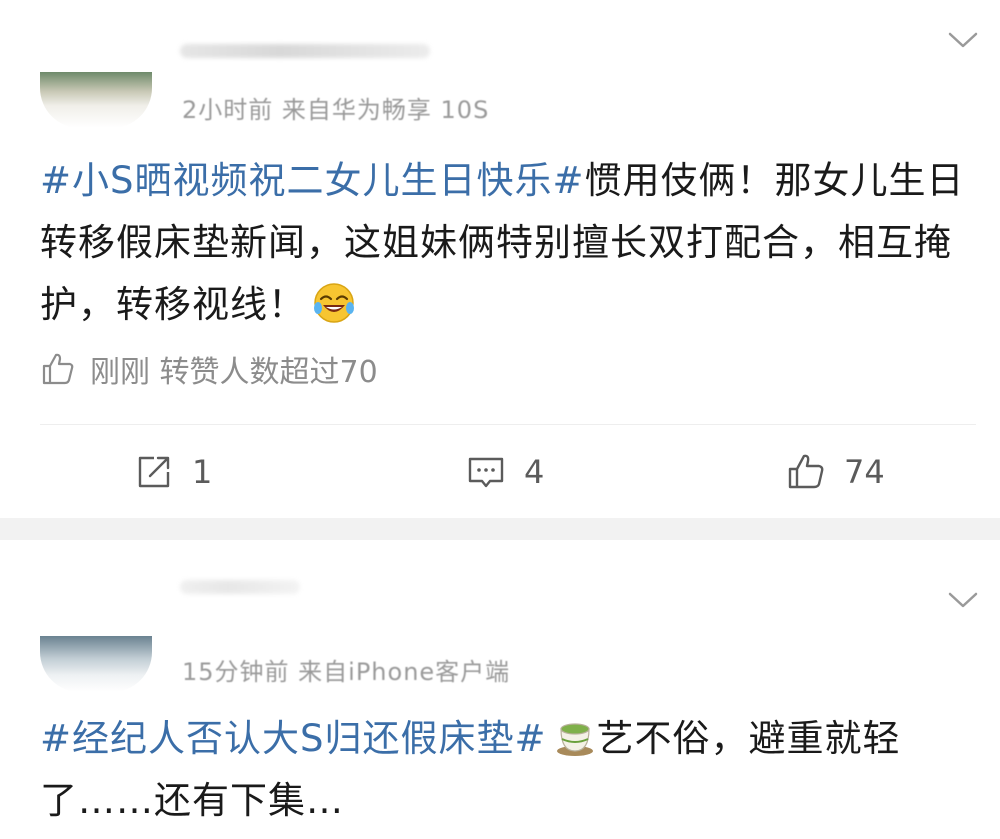  What do you see at coordinates (234, 372) in the screenshot?
I see `liked-by-text: 刚刚 转赞人数超过70` at bounding box center [234, 372].